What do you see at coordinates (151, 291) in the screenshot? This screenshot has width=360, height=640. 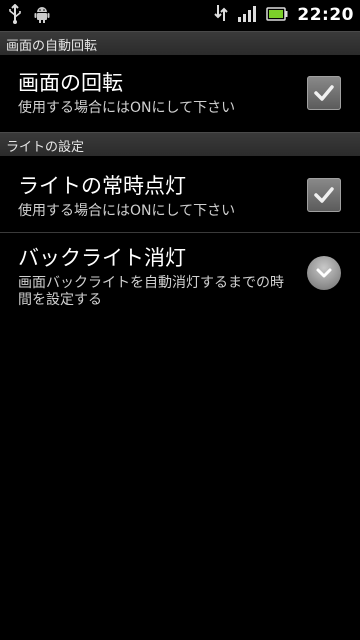 I see `pref-summary: 画面バックライトを自動消灯するまでの時間を設定する` at bounding box center [151, 291].